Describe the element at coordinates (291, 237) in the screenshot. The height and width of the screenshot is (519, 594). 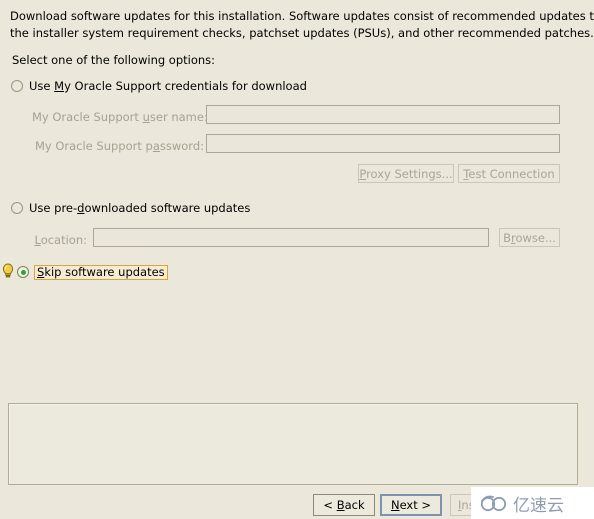
I see `location-input` at that location.